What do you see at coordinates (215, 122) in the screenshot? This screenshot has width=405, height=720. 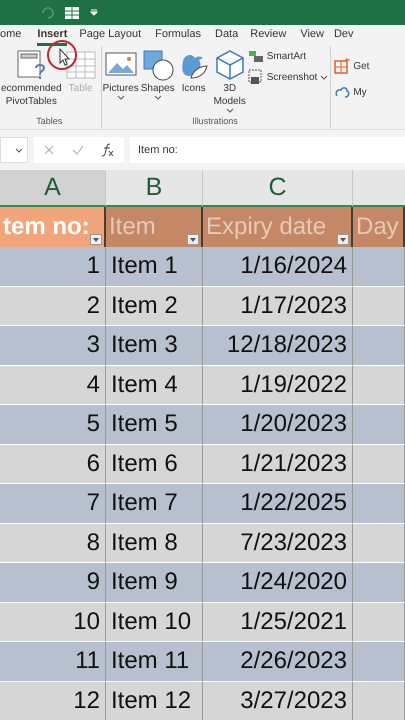 I see `group-label: Illustrations` at bounding box center [215, 122].